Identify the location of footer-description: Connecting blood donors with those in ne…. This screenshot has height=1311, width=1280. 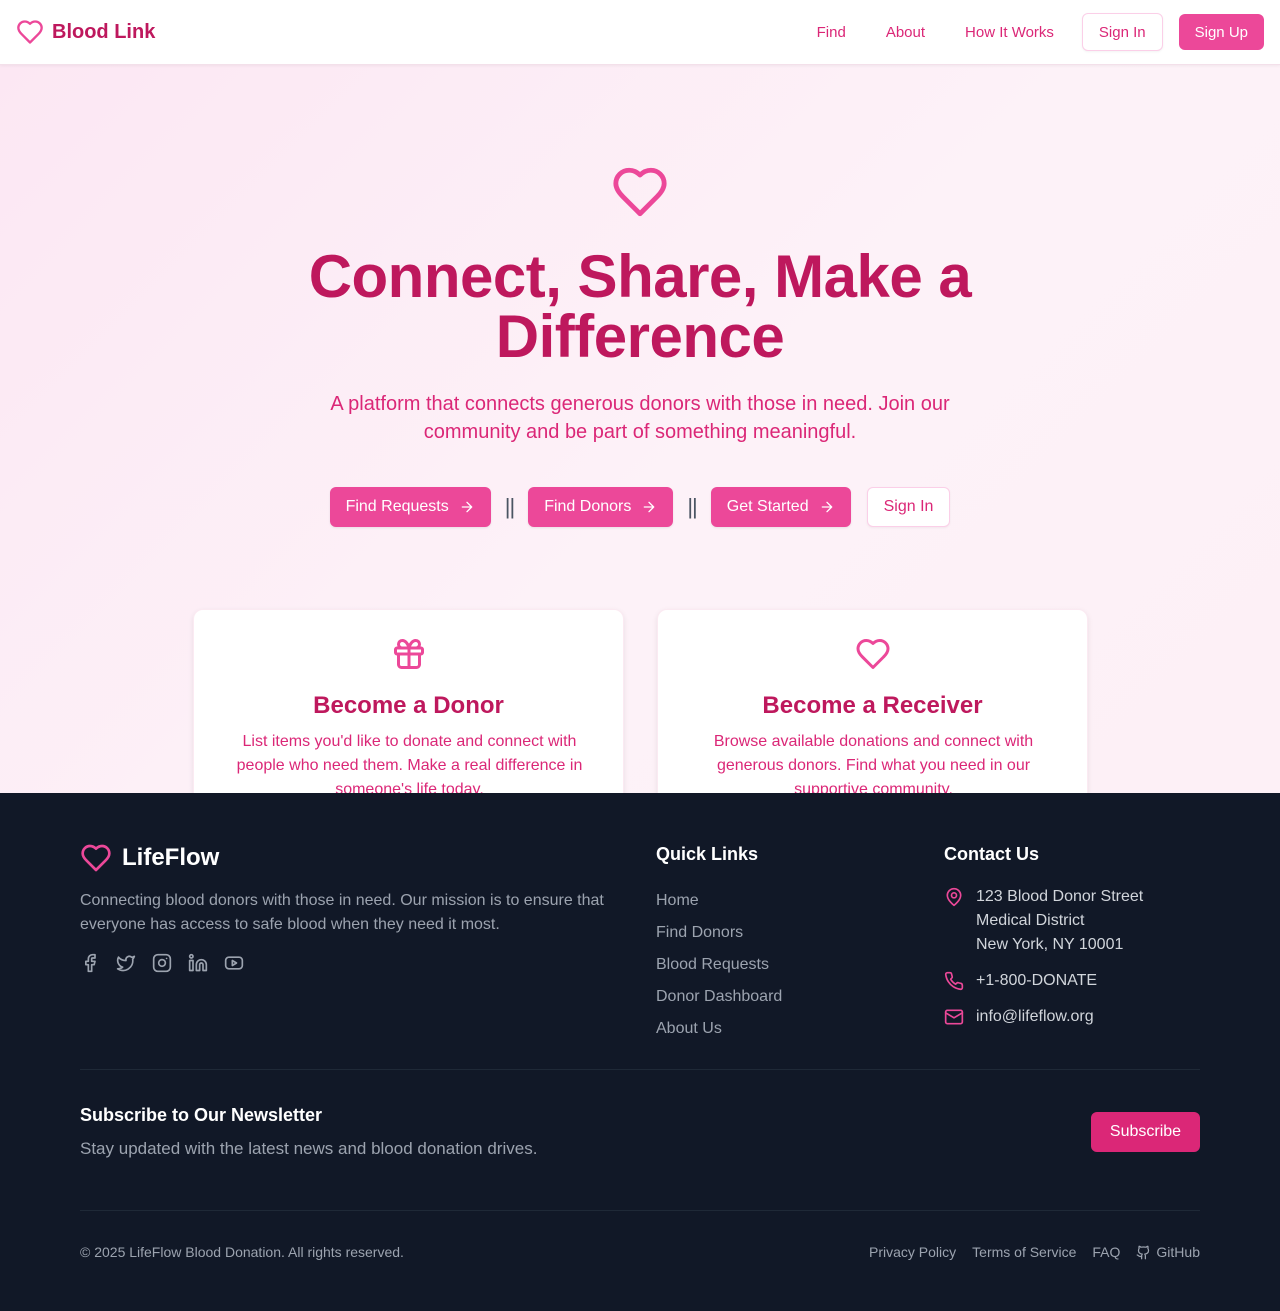
(342, 912).